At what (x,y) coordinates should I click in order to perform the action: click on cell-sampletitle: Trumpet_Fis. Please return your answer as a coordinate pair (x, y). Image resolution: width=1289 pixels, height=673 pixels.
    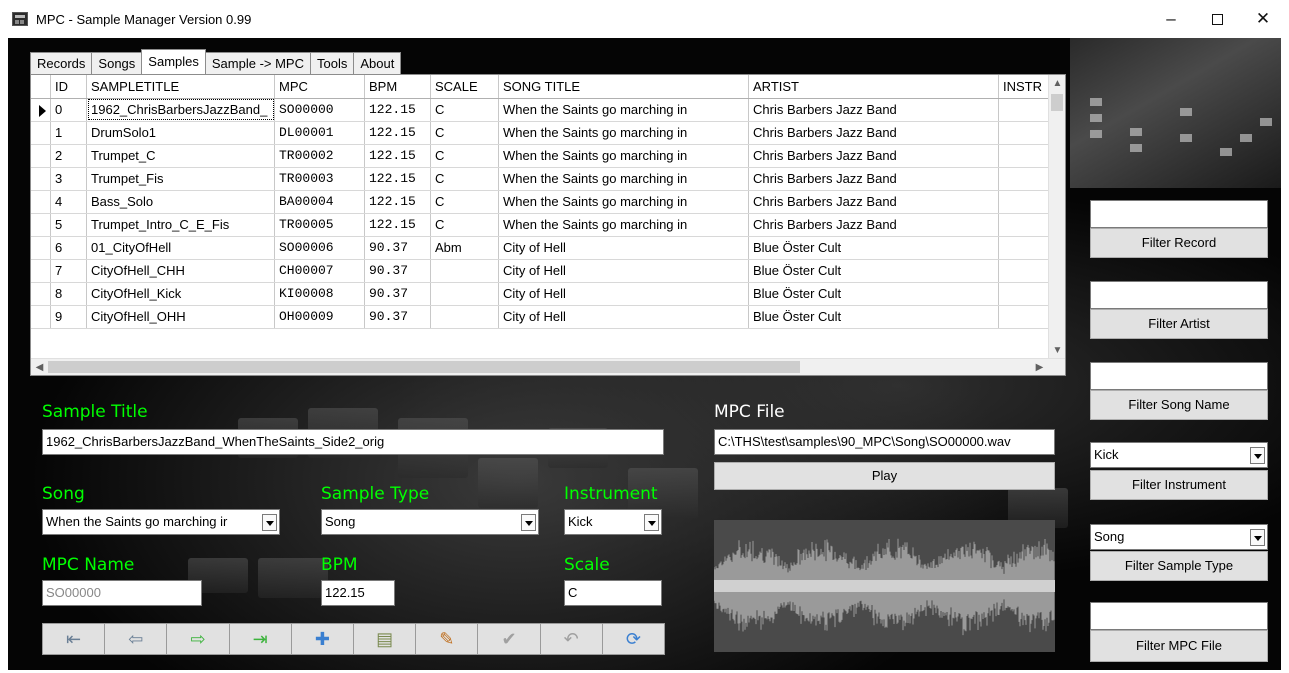
    Looking at the image, I should click on (180, 179).